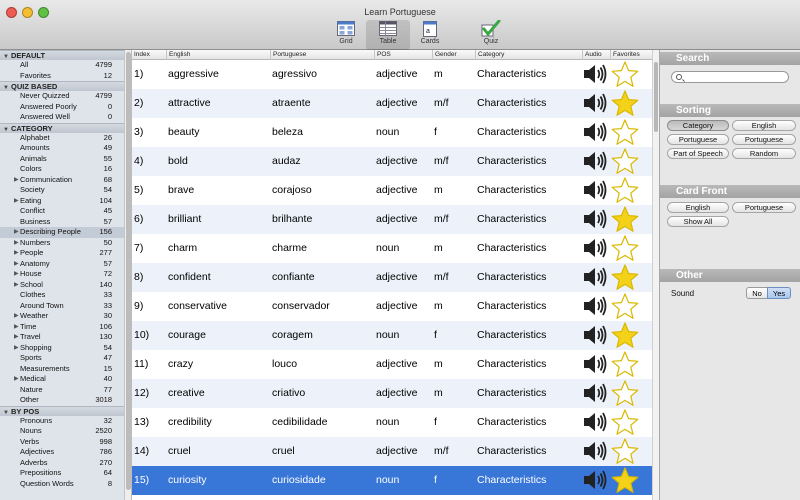  I want to click on sidebar-item: Answered Poorly 0, so click(62, 107).